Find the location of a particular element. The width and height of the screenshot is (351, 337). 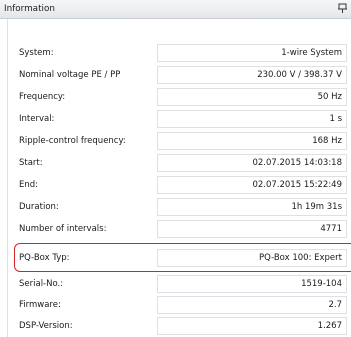

duration-value: 1h 19m 31s is located at coordinates (316, 207).